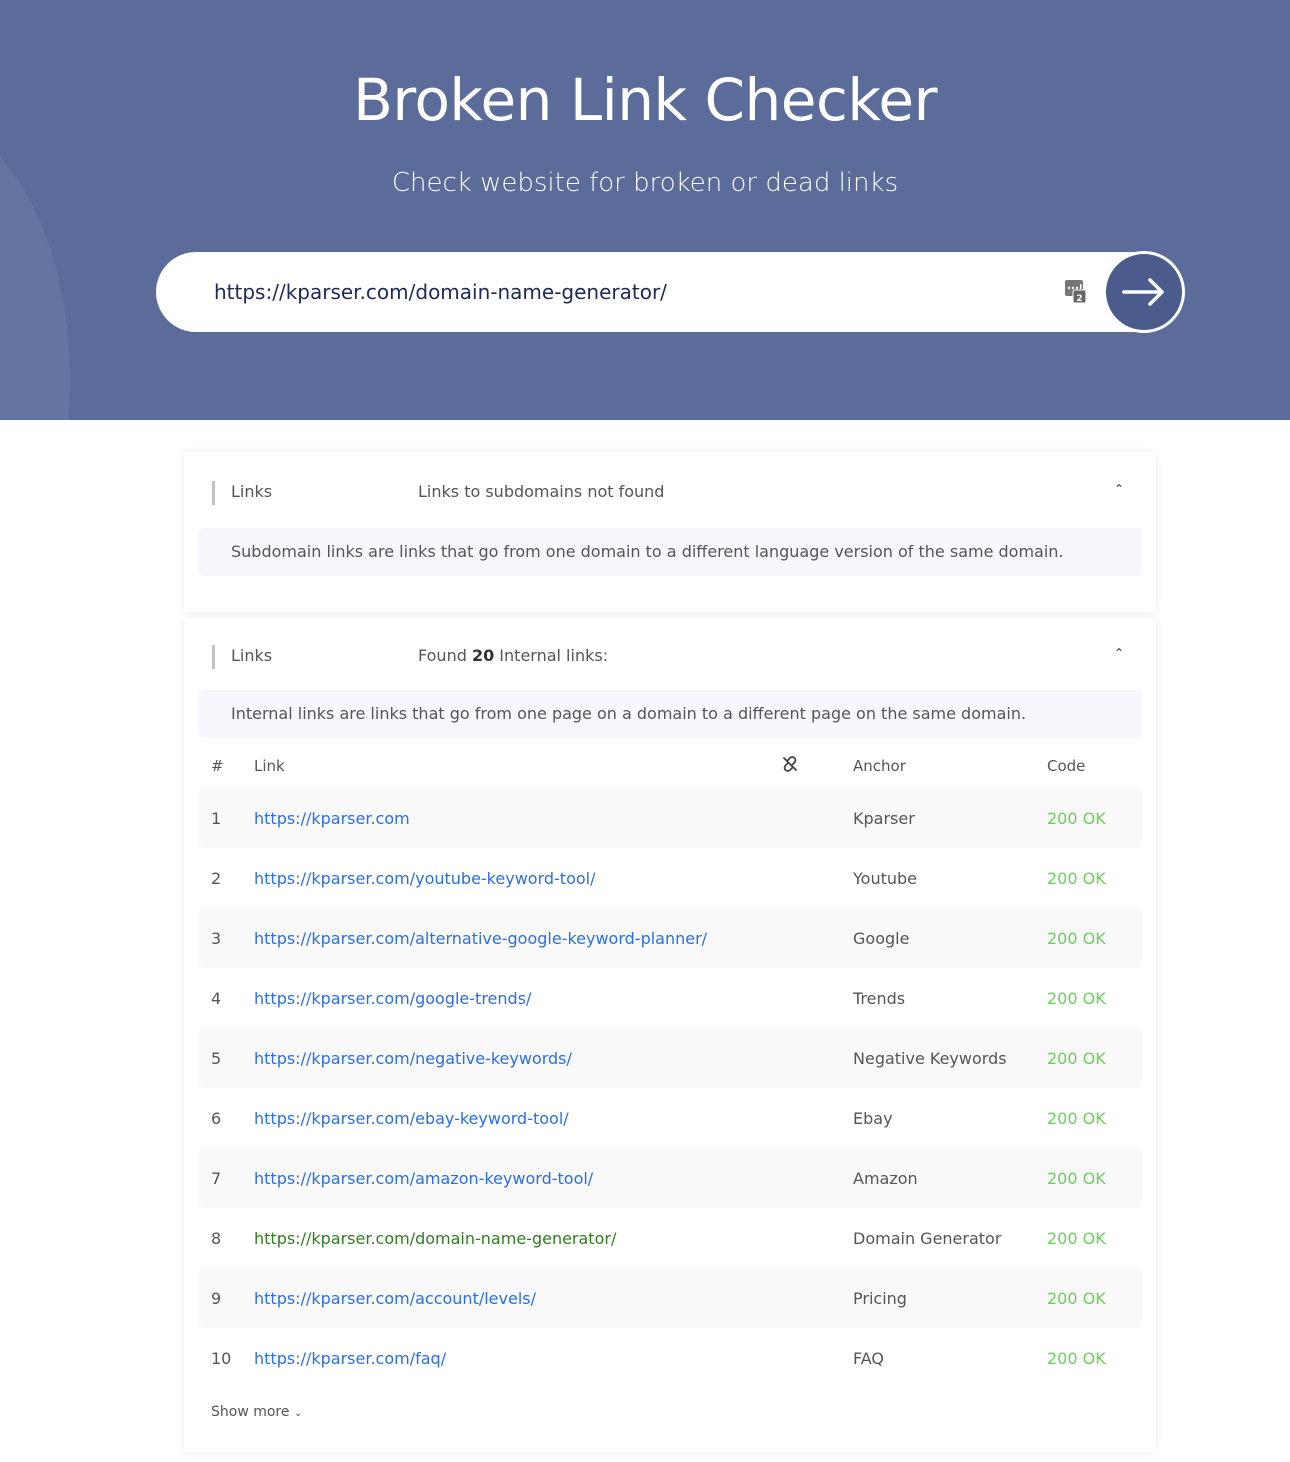 The image size is (1290, 1462). What do you see at coordinates (298, 1413) in the screenshot?
I see `chevron-down-icon: ⌄` at bounding box center [298, 1413].